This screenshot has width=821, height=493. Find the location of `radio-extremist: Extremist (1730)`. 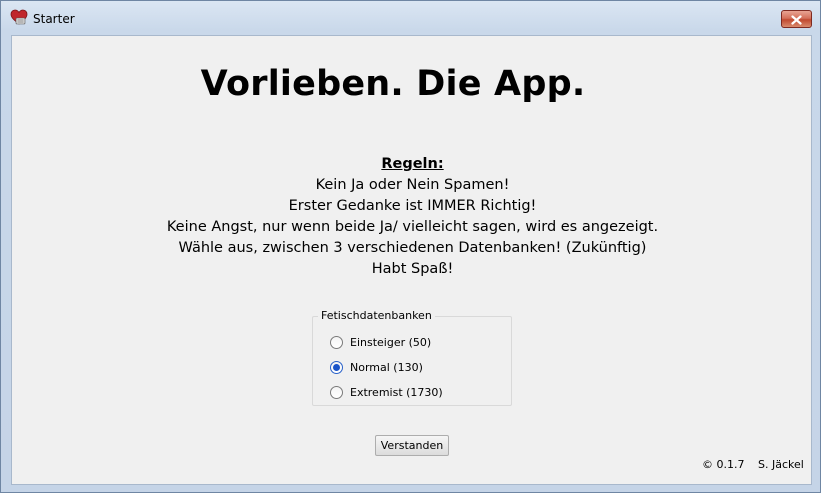

radio-extremist: Extremist (1730) is located at coordinates (386, 392).